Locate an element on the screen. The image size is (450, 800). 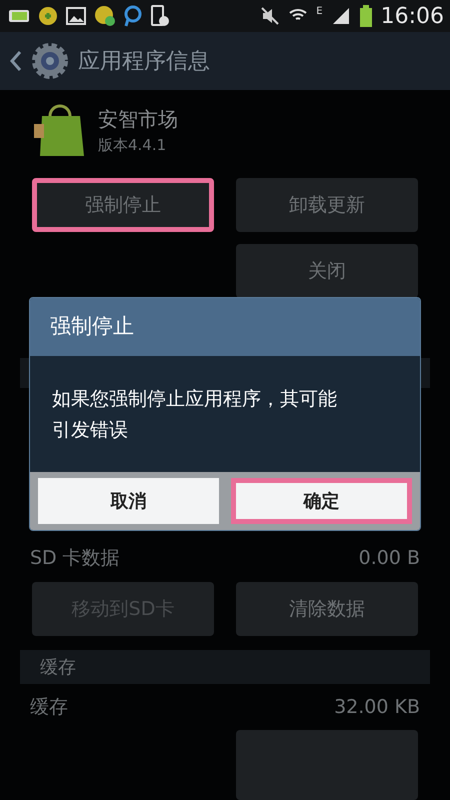
clock: 16:06 is located at coordinates (412, 16).